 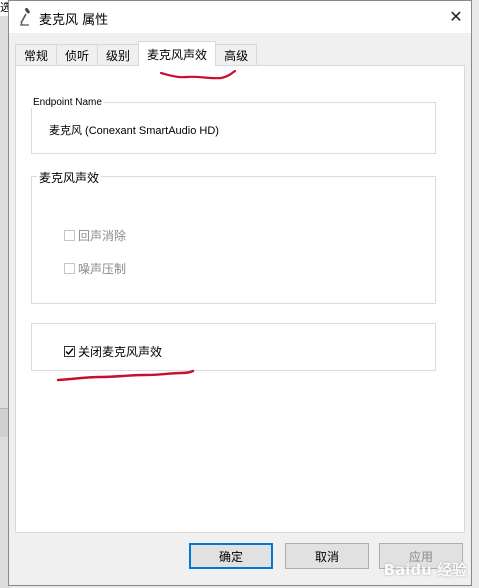 What do you see at coordinates (425, 570) in the screenshot?
I see `baidu-watermark: Baidu 经验` at bounding box center [425, 570].